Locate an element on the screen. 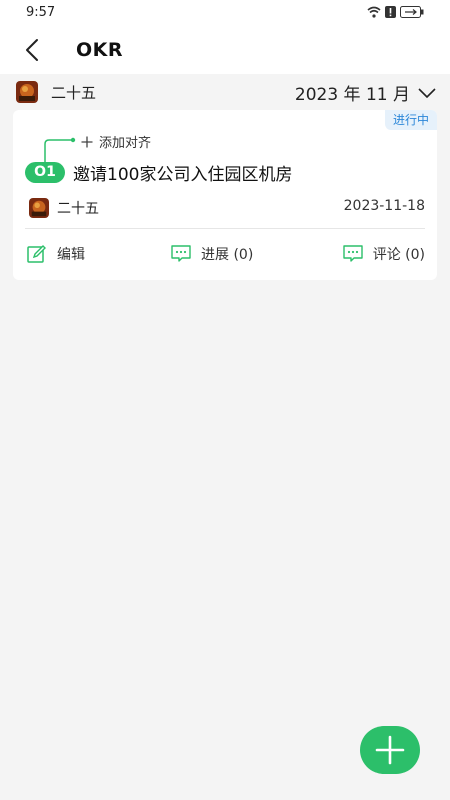 Image resolution: width=450 pixels, height=800 pixels. add-okr-fab is located at coordinates (390, 750).